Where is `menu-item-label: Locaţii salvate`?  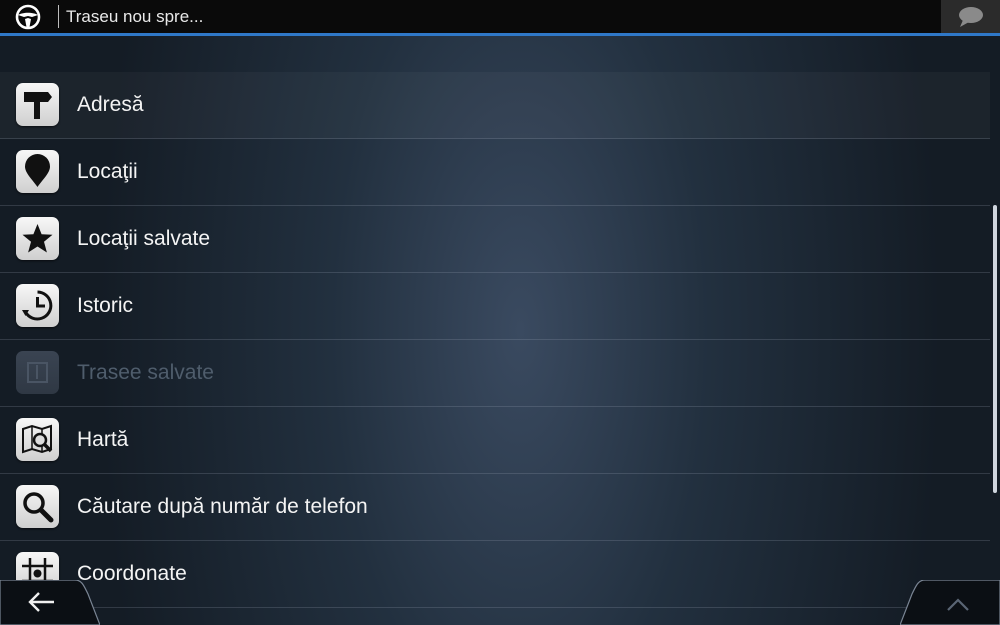
menu-item-label: Locaţii salvate is located at coordinates (144, 238).